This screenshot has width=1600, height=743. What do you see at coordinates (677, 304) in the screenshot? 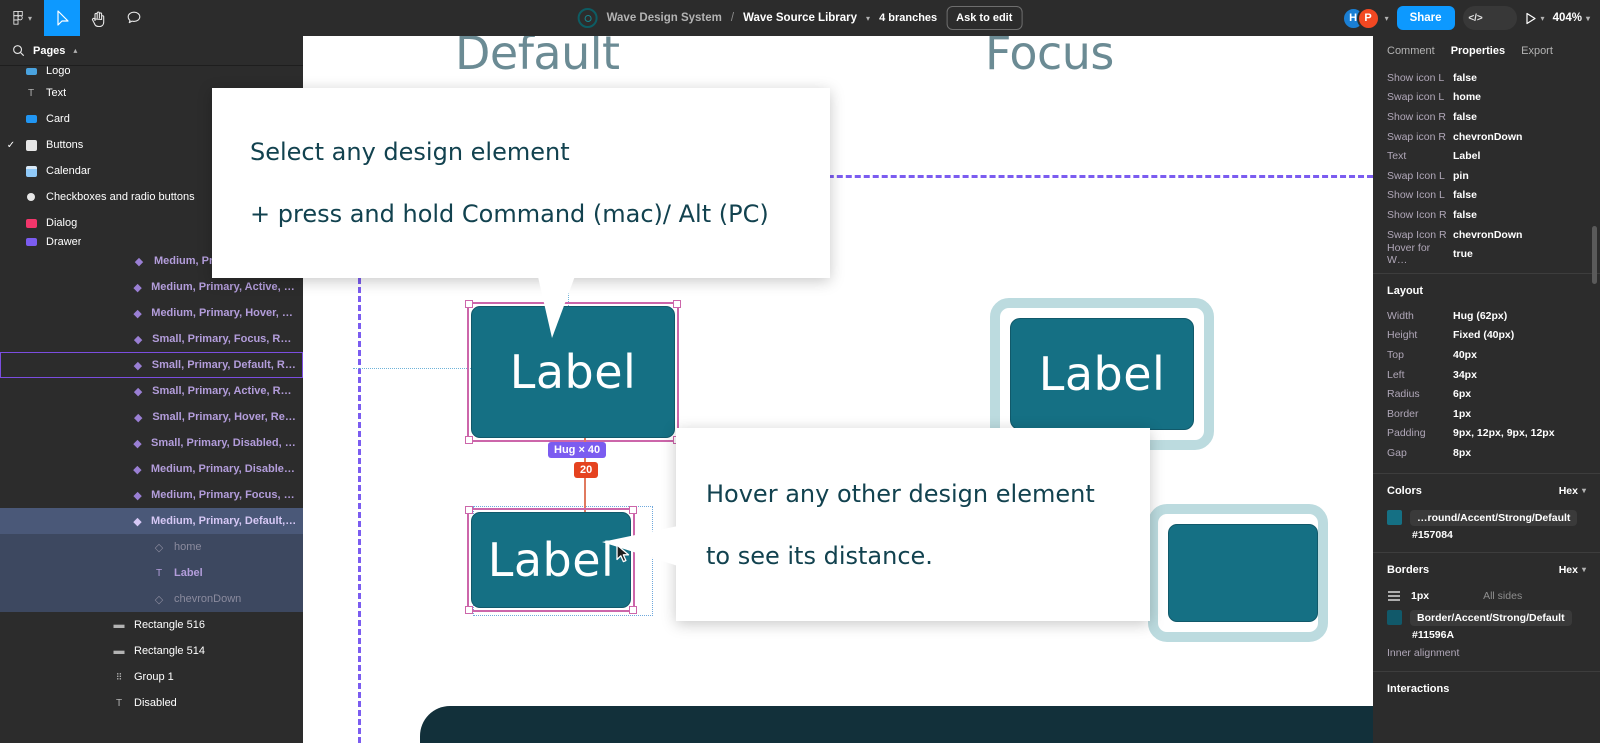
I see `resize-handle-tr` at bounding box center [677, 304].